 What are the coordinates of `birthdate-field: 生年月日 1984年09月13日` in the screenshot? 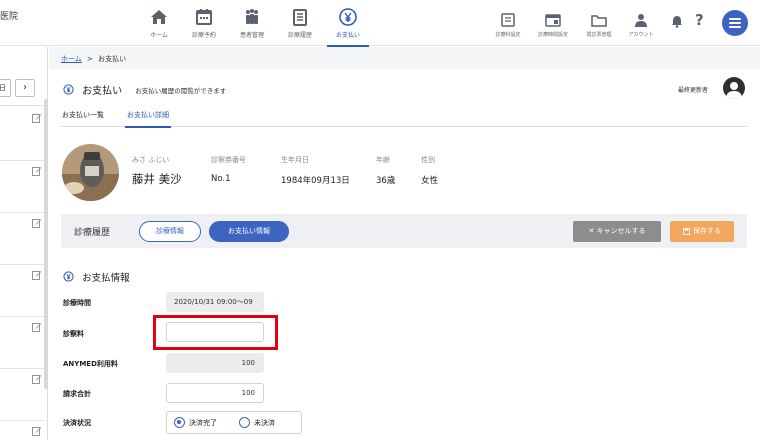 It's located at (315, 170).